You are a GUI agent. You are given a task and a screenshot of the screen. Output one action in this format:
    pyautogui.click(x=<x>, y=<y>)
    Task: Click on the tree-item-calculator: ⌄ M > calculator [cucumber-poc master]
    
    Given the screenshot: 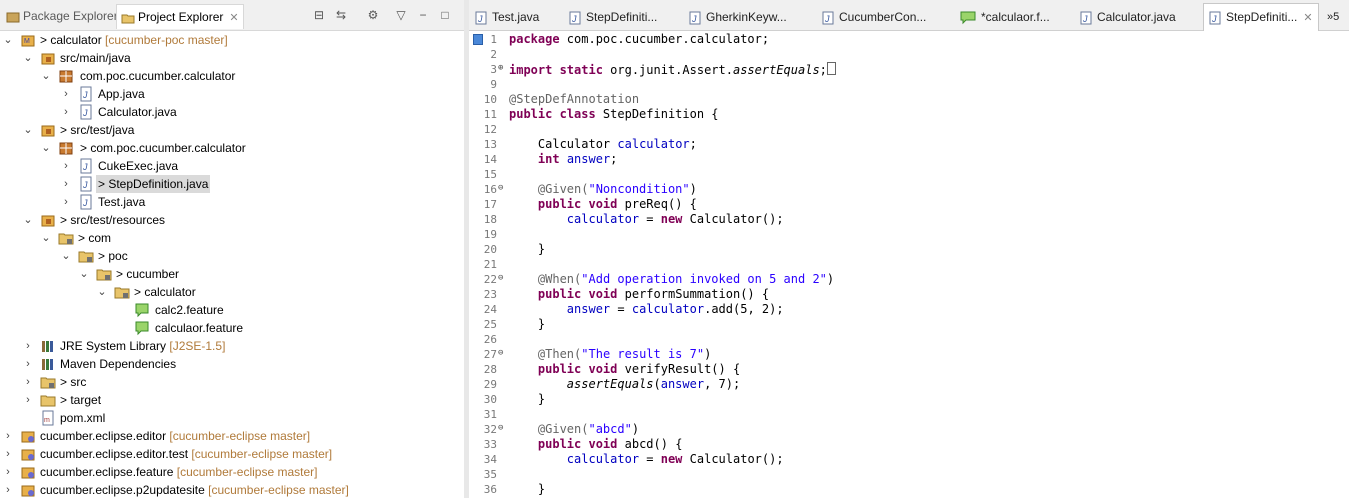 What is the action you would take?
    pyautogui.click(x=232, y=40)
    